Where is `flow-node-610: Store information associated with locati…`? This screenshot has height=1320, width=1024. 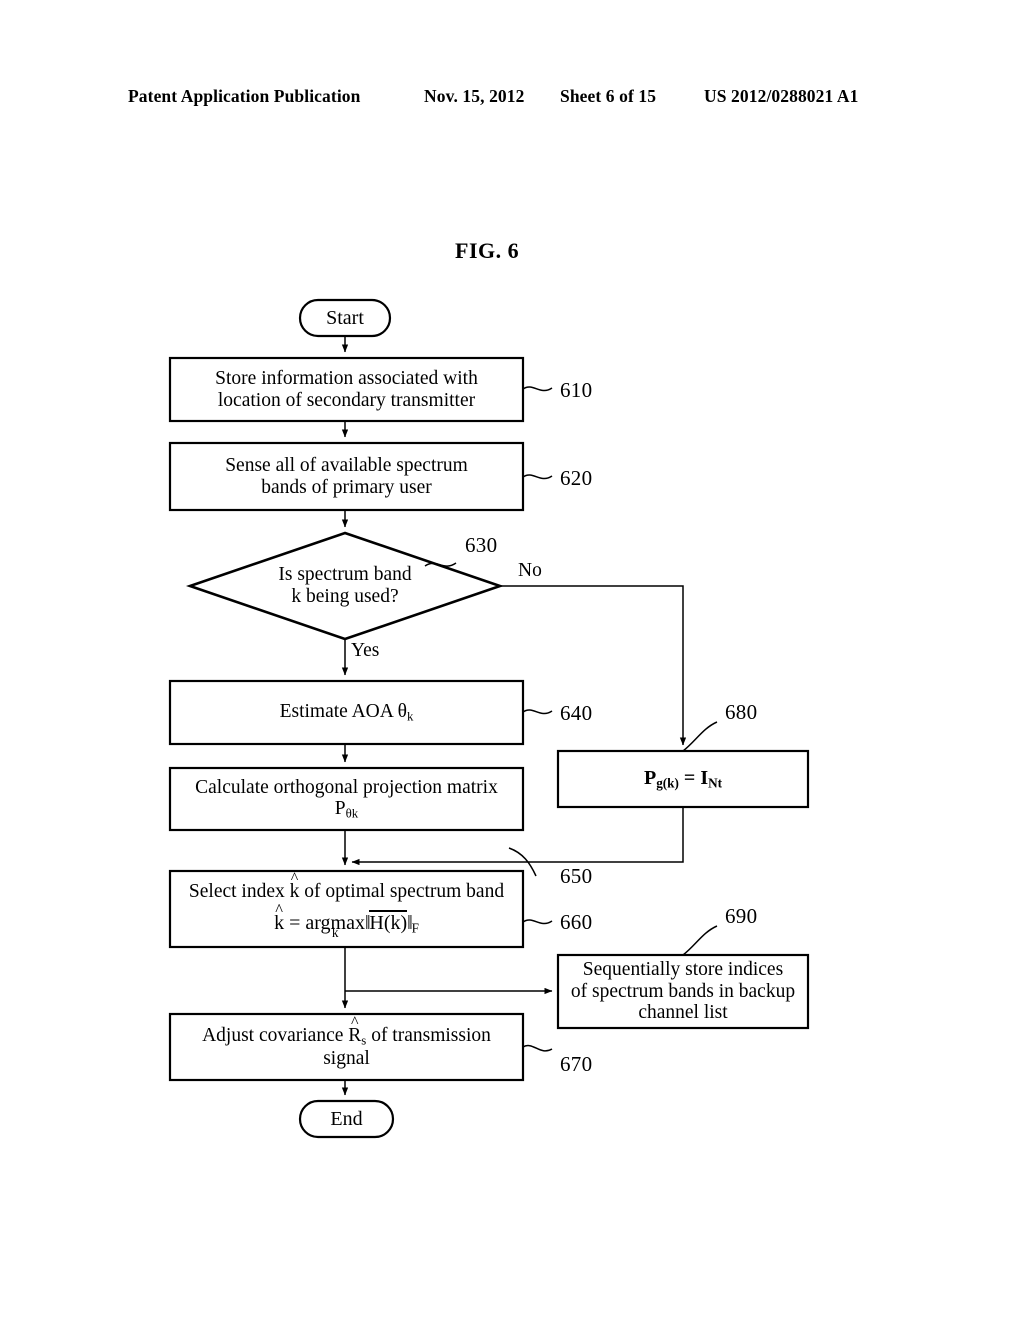 flow-node-610: Store information associated with locati… is located at coordinates (346, 389).